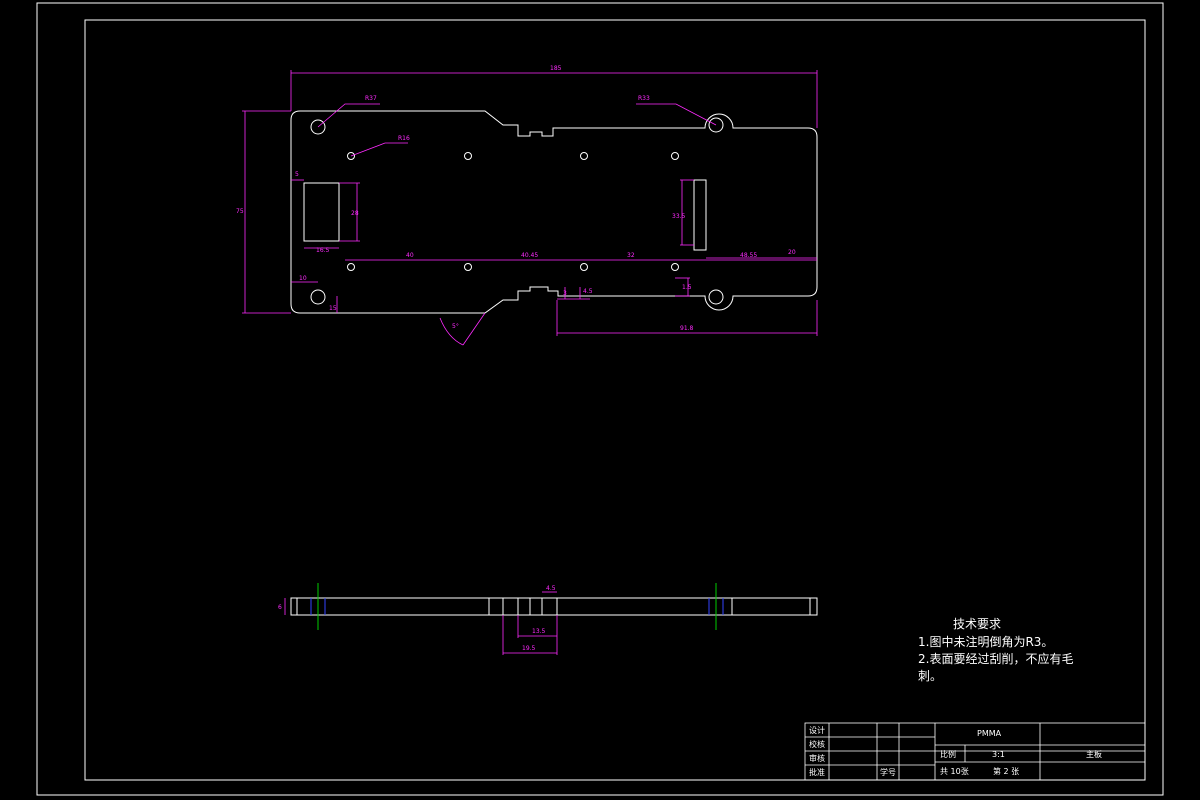 The image size is (1200, 800). Describe the element at coordinates (888, 772) in the screenshot. I see `tb-school: 学号` at that location.